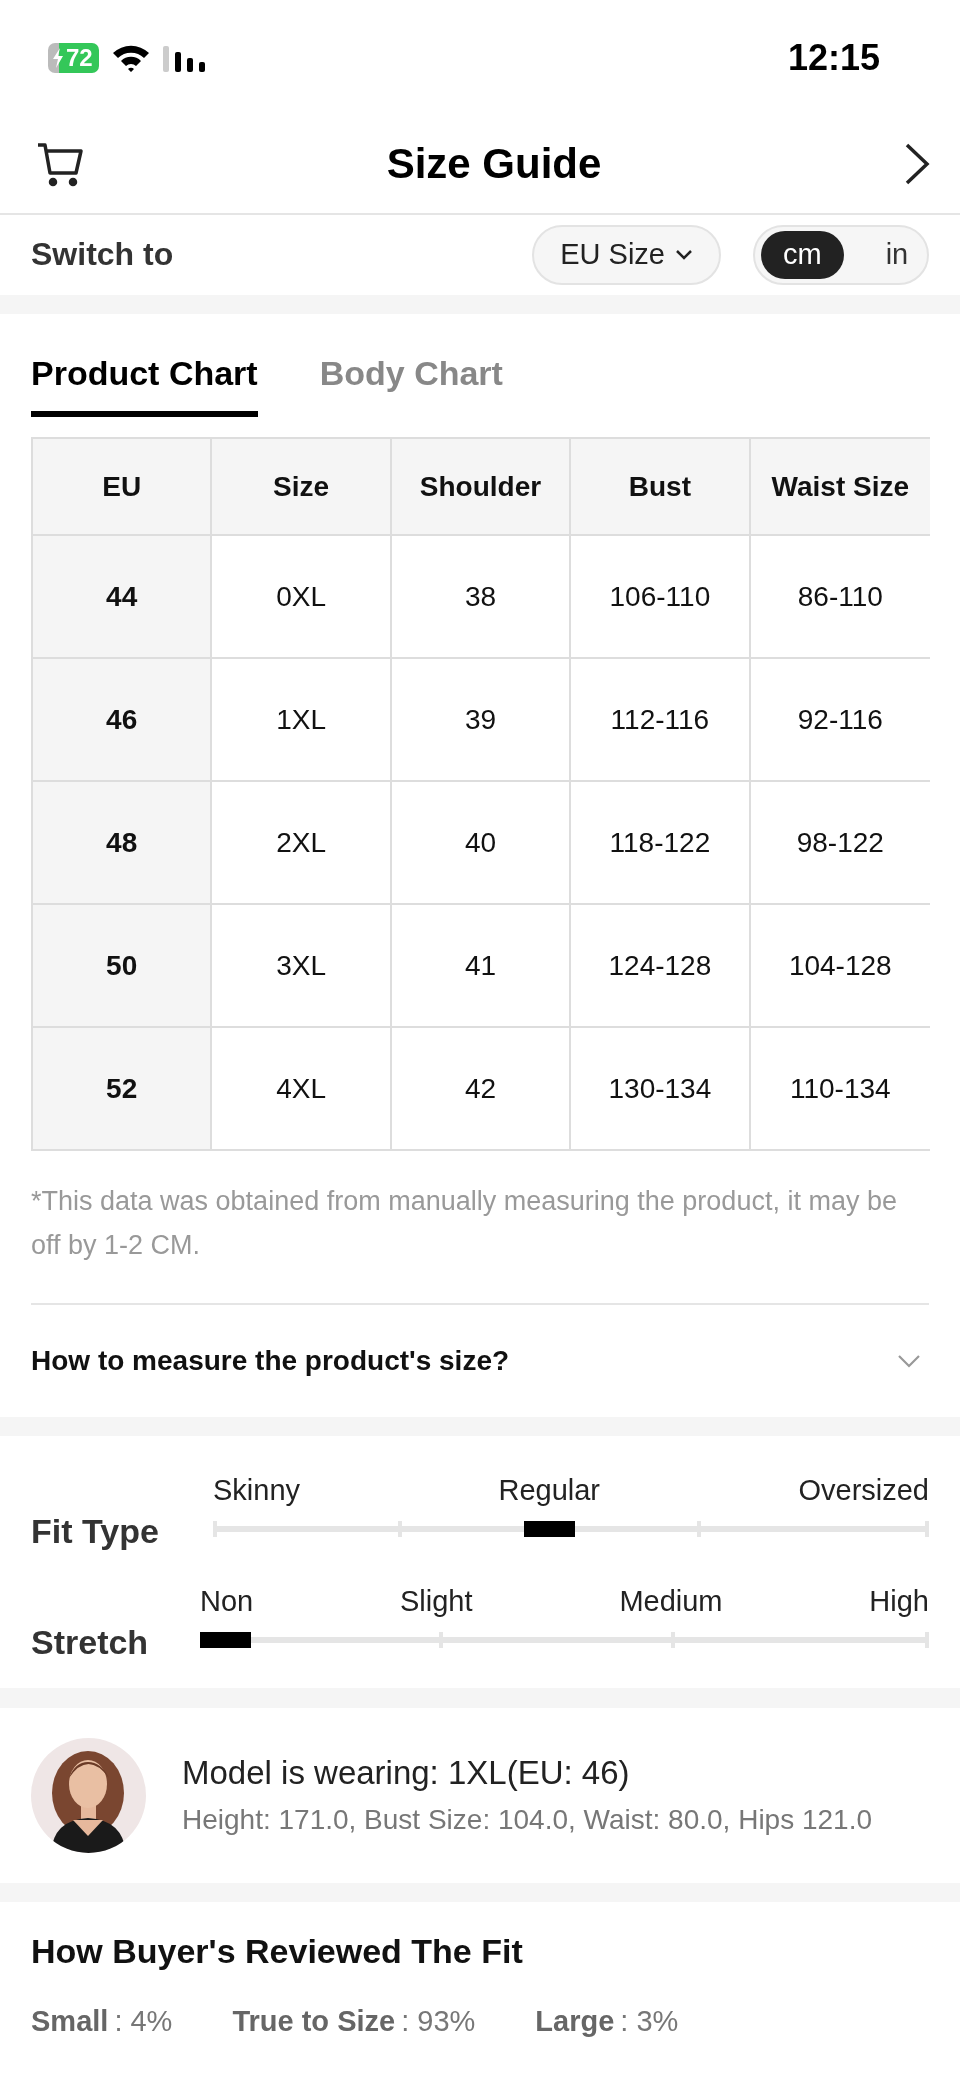 The width and height of the screenshot is (960, 2078). I want to click on table-cell: 40, so click(481, 844).